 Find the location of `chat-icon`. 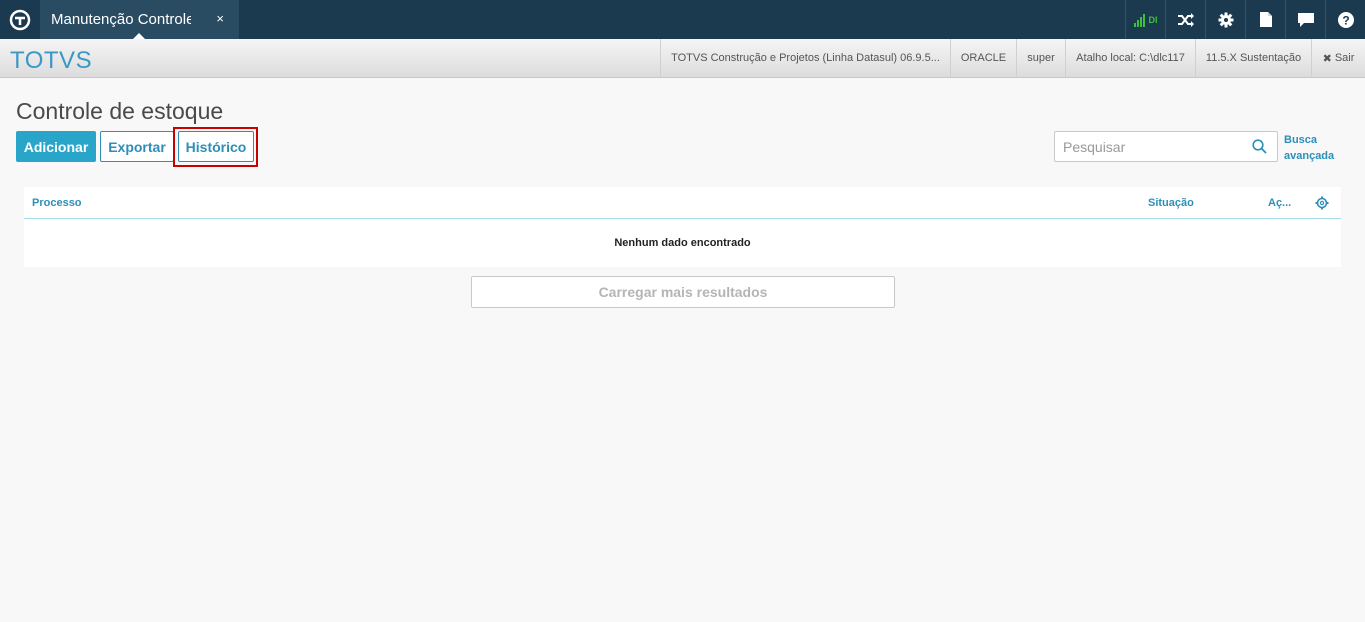

chat-icon is located at coordinates (1305, 19).